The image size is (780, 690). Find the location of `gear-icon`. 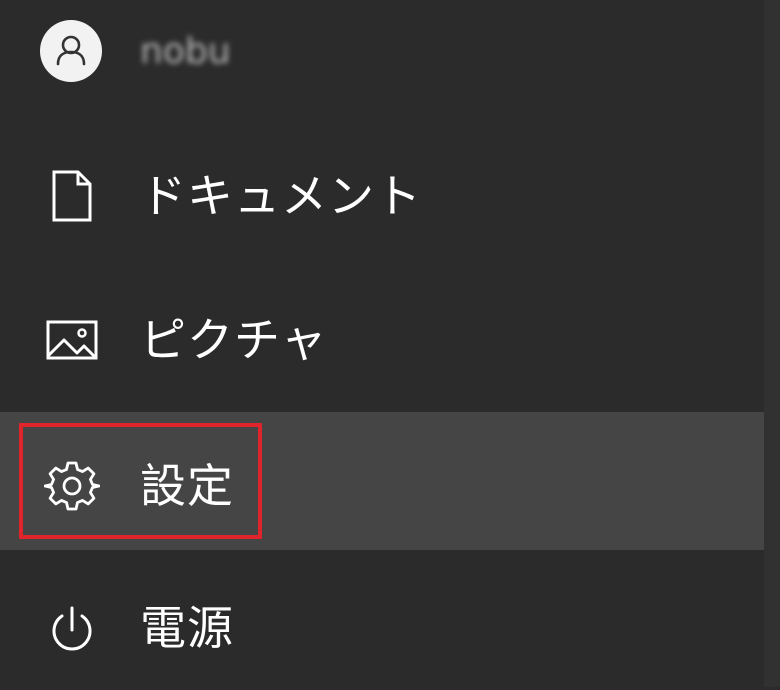

gear-icon is located at coordinates (72, 486).